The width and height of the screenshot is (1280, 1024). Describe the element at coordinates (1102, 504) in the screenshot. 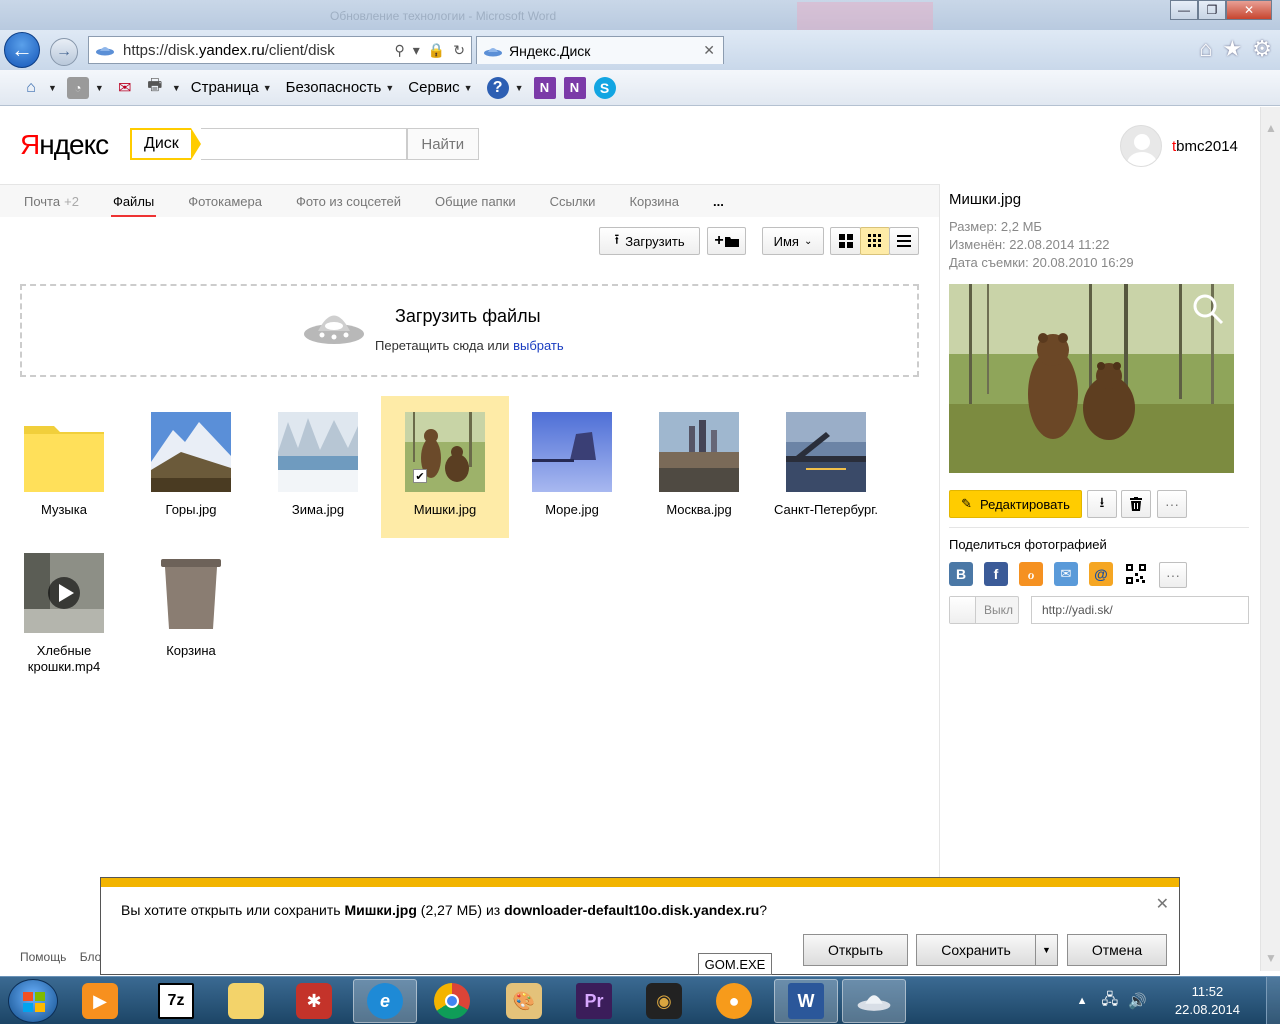

I see `download-button: ⭳` at that location.